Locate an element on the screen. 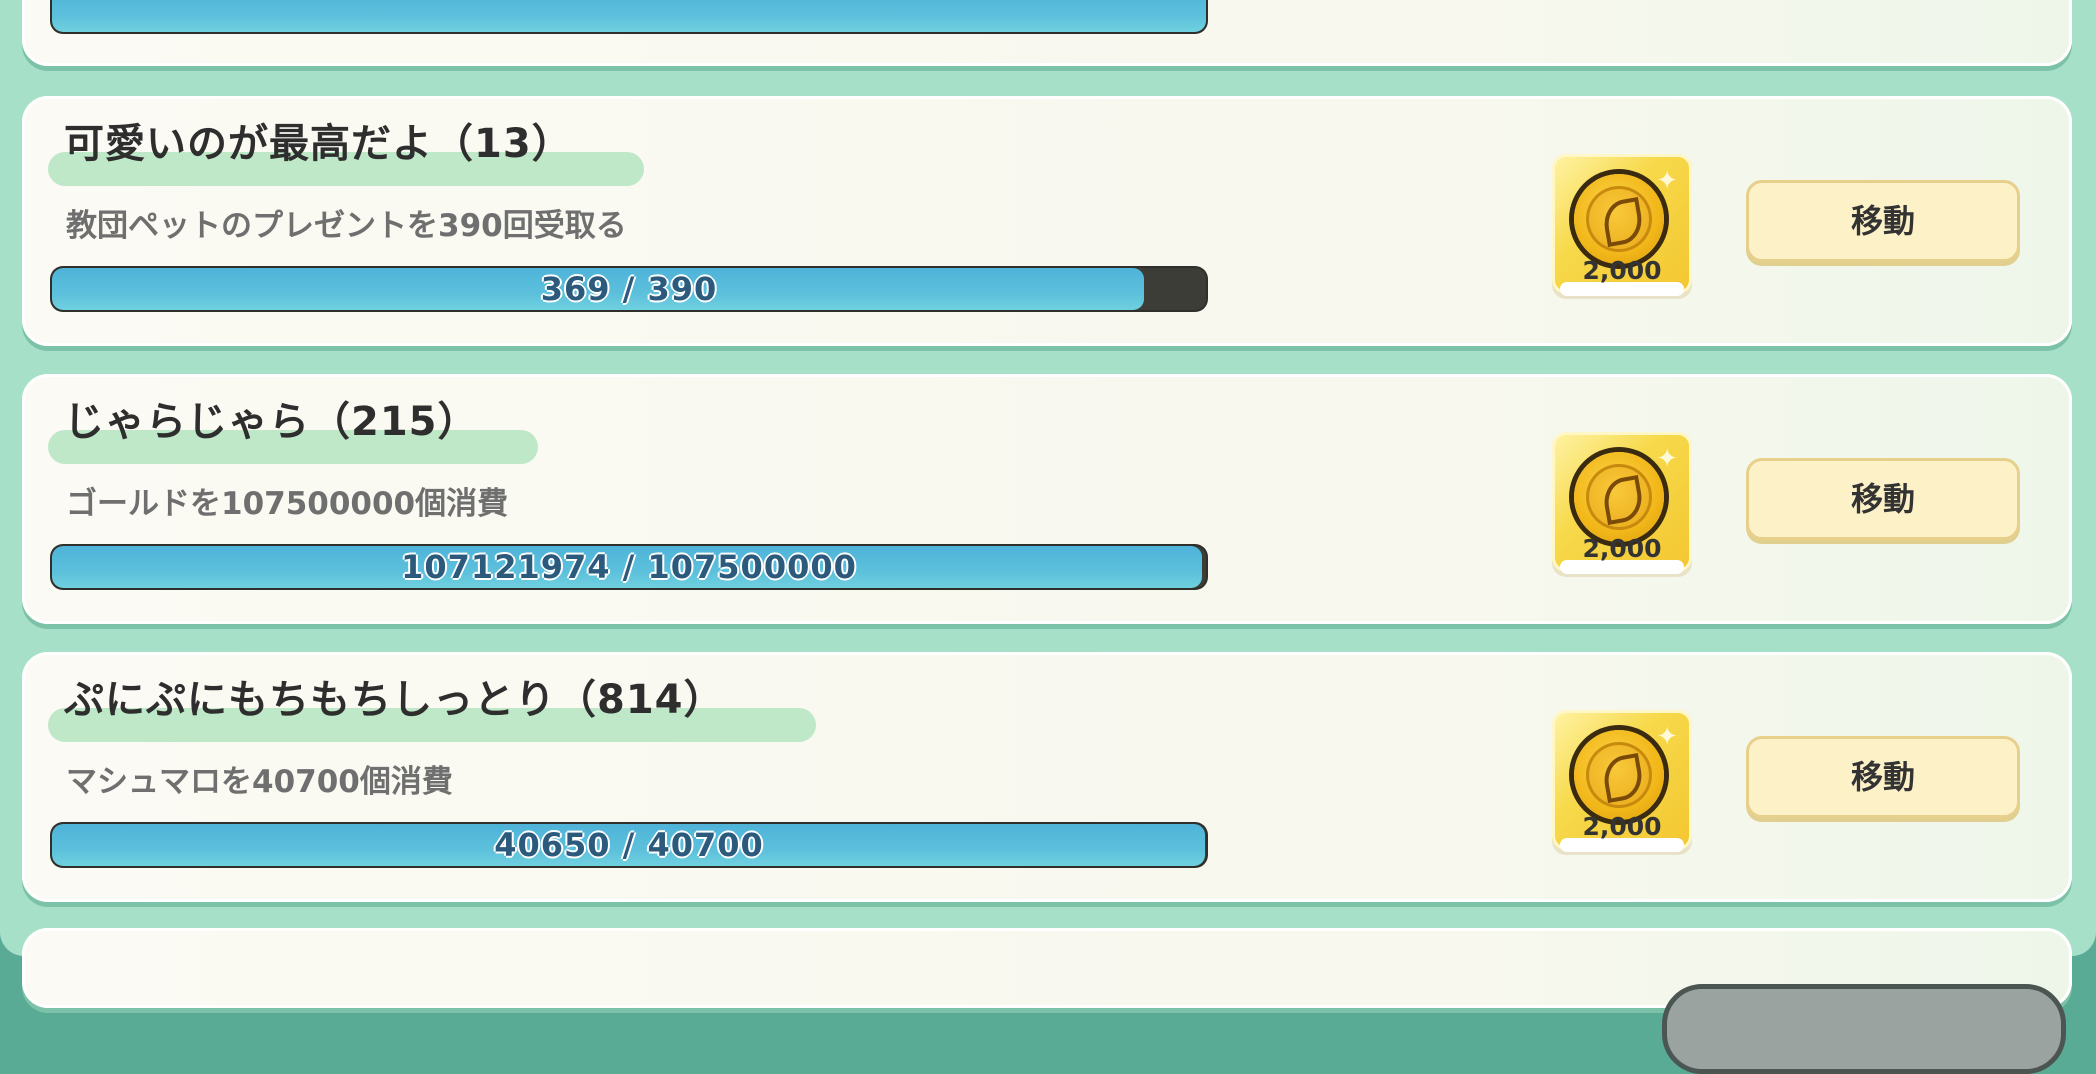 The image size is (2096, 1074). bottom-right-button is located at coordinates (1864, 1029).